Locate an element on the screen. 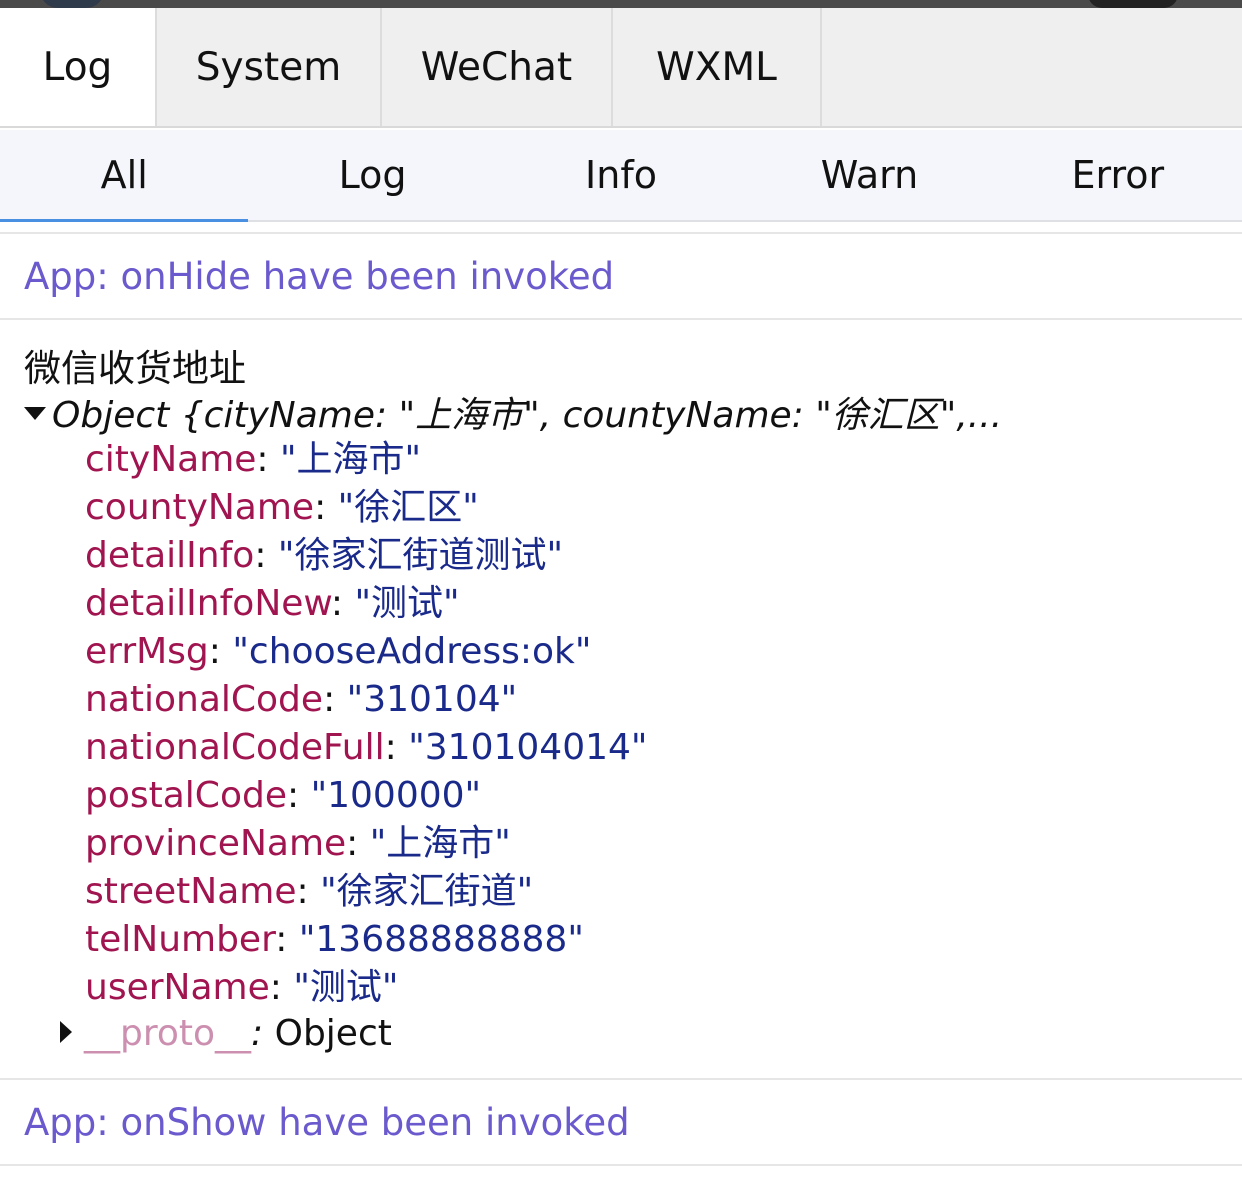  property-row: detailInfo: "徐家汇街道测试" is located at coordinates (366, 556).